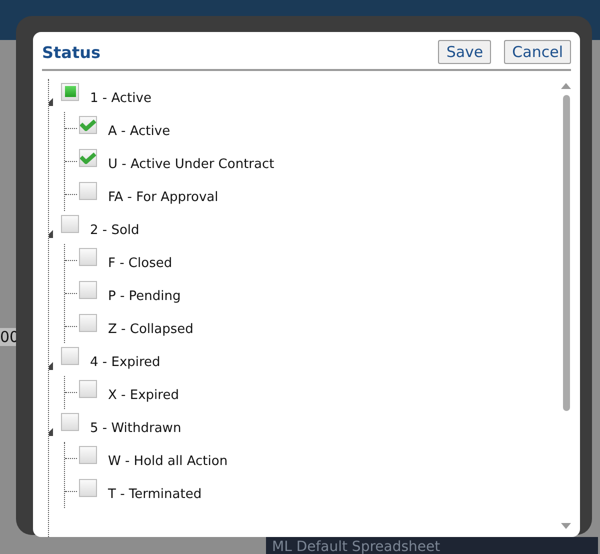 This screenshot has height=554, width=600. Describe the element at coordinates (140, 263) in the screenshot. I see `tree-item: F - Closed` at that location.